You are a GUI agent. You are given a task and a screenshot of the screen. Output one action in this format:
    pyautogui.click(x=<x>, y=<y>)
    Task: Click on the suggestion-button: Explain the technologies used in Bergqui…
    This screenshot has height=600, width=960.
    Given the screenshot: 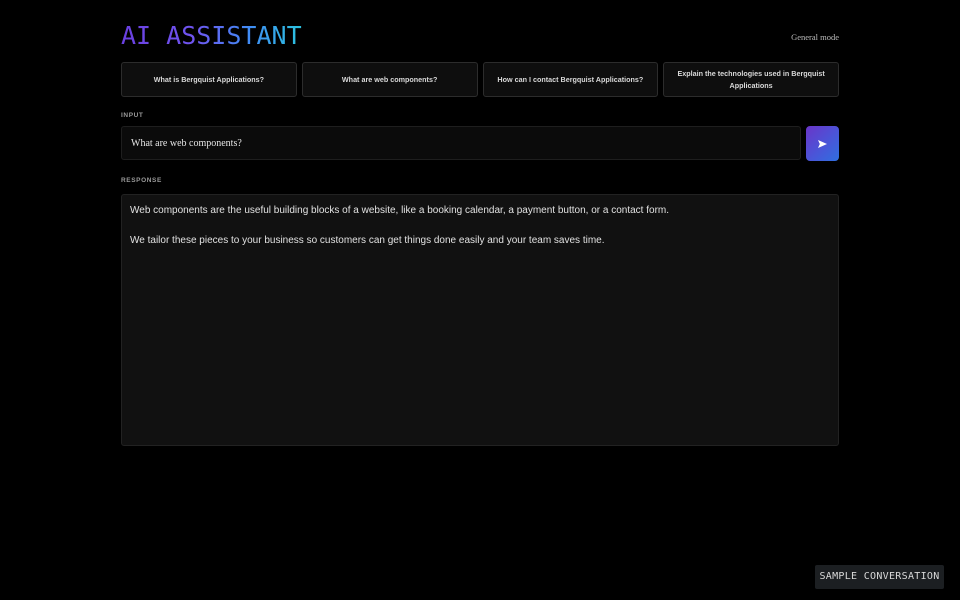 What is the action you would take?
    pyautogui.click(x=751, y=79)
    